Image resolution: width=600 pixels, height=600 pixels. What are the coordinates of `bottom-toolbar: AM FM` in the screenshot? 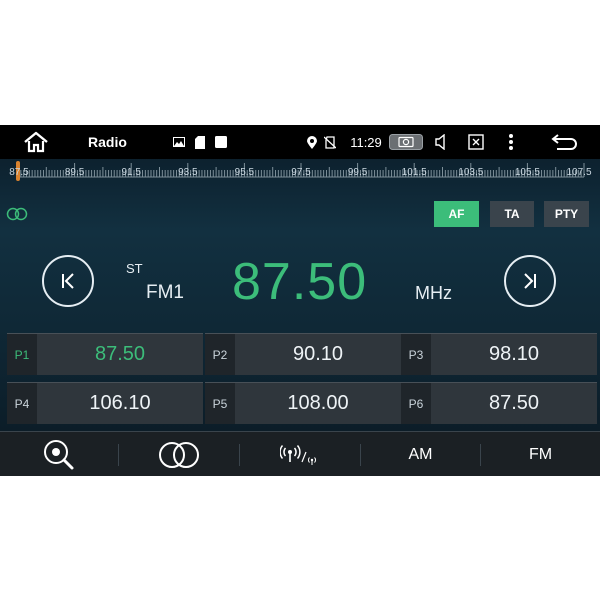 It's located at (300, 453).